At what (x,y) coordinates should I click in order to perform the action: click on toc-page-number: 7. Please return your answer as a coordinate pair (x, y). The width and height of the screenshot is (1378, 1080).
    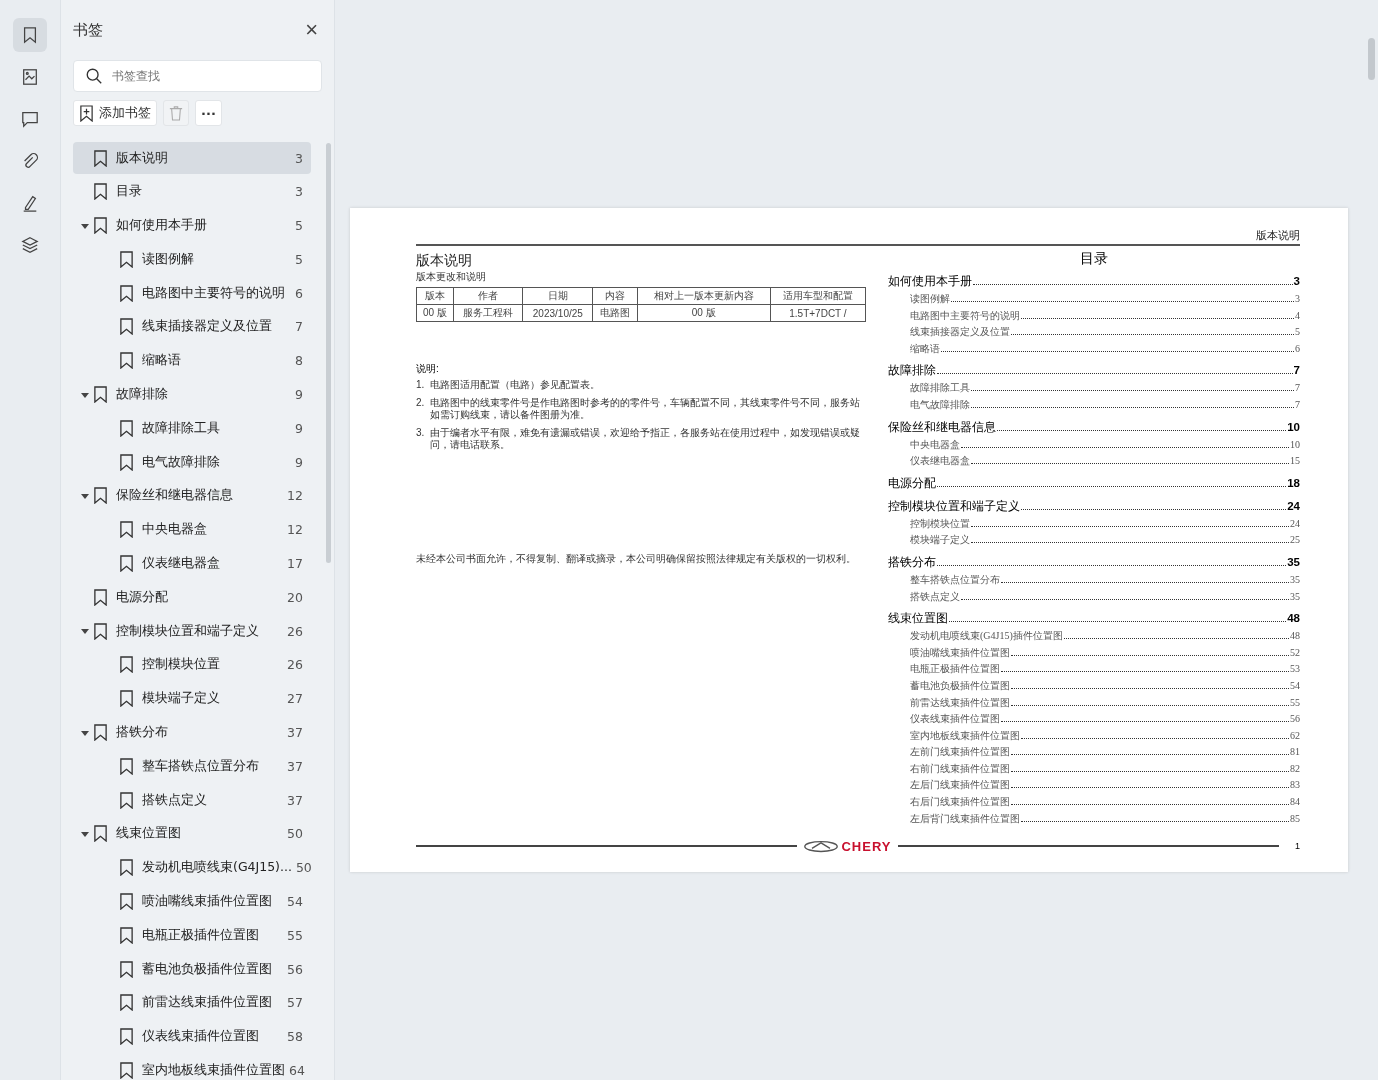
    Looking at the image, I should click on (1297, 404).